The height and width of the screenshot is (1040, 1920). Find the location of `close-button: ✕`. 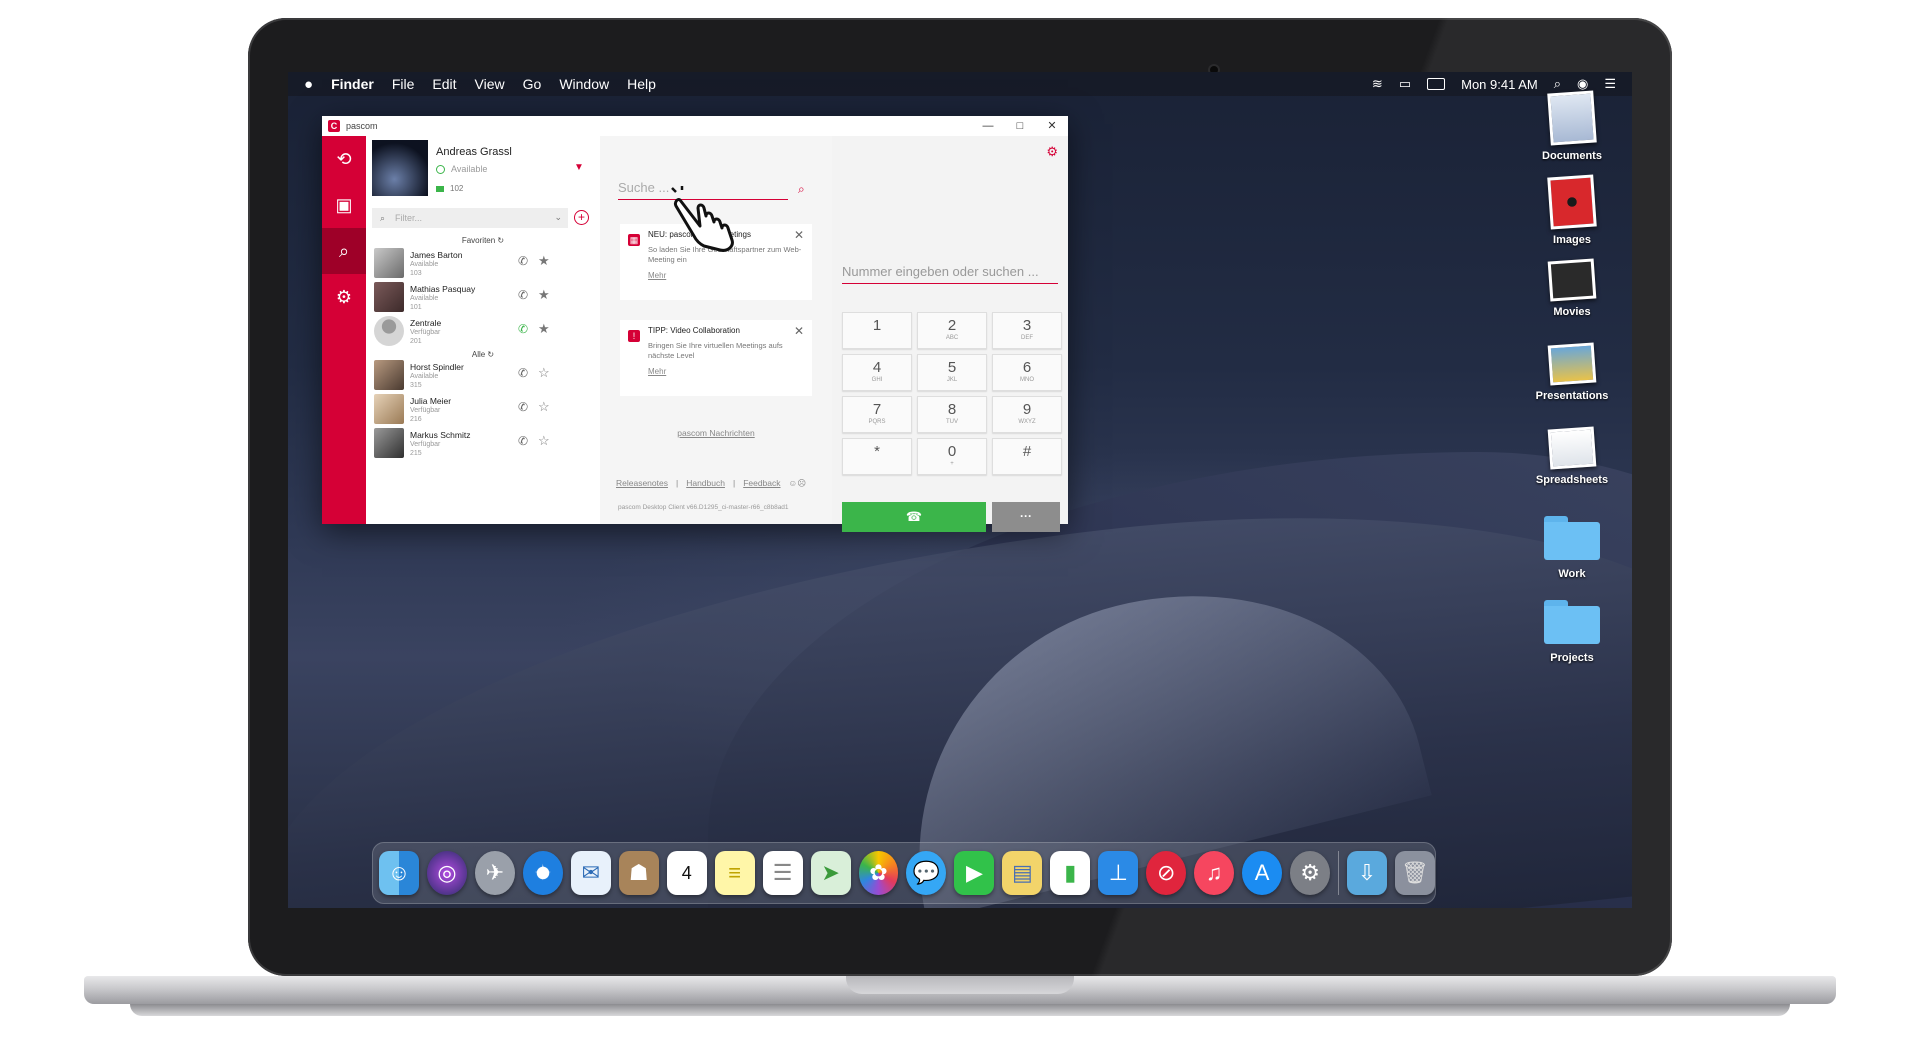

close-button: ✕ is located at coordinates (1052, 126).